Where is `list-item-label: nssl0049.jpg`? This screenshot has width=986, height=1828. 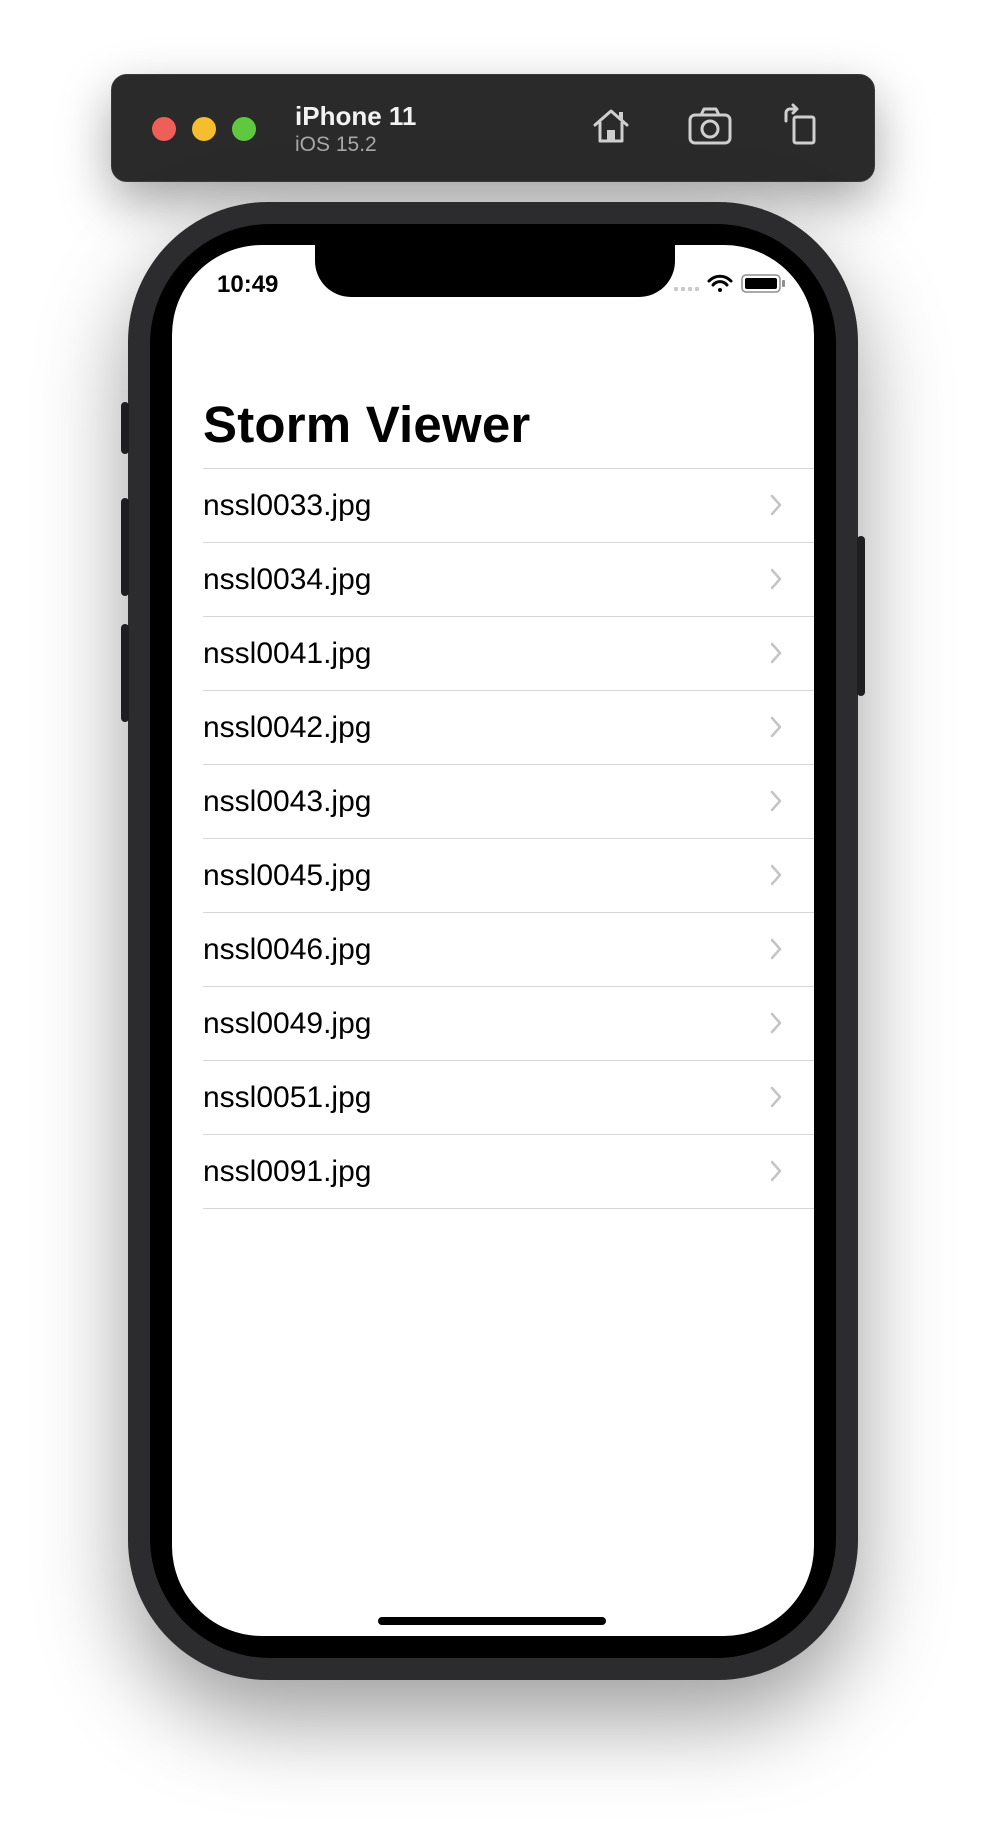
list-item-label: nssl0049.jpg is located at coordinates (287, 1023).